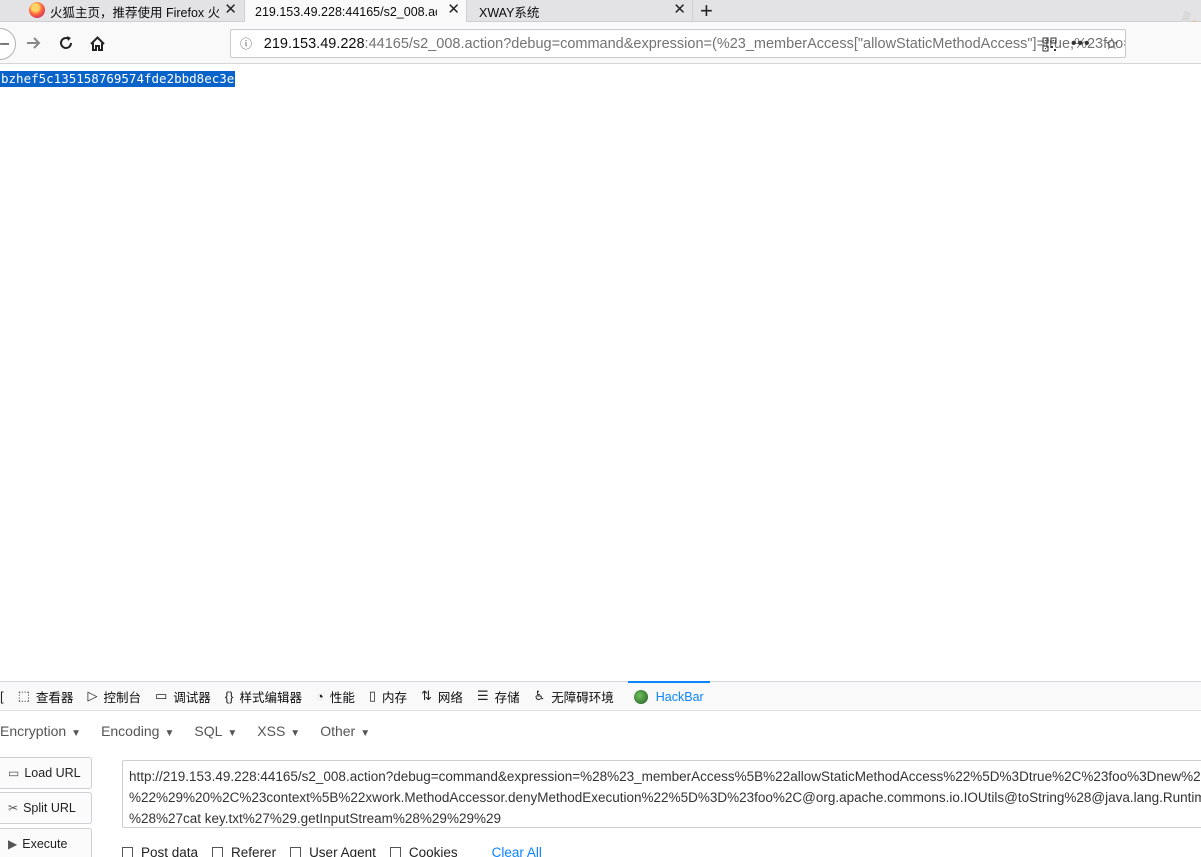 This screenshot has width=1201, height=857. Describe the element at coordinates (2, 696) in the screenshot. I see `picker-icon: [` at that location.